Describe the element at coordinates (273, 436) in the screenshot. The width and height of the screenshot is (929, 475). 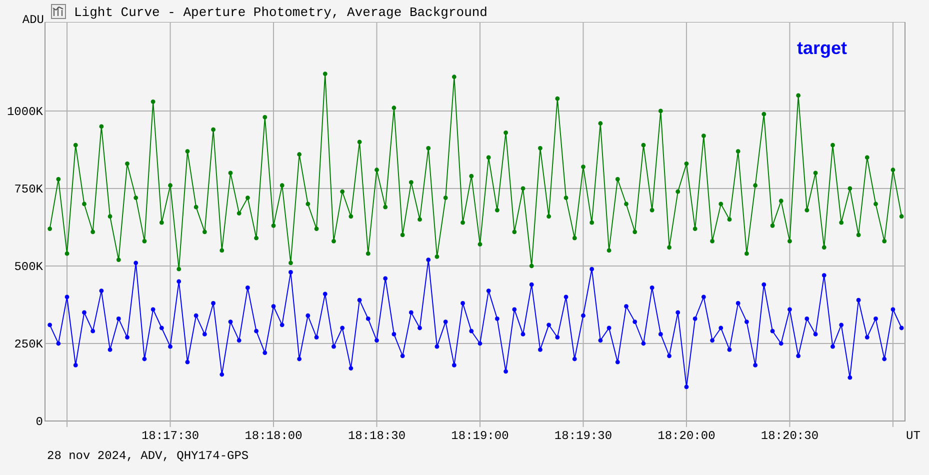
I see `x-tick-label: 18:18:00` at that location.